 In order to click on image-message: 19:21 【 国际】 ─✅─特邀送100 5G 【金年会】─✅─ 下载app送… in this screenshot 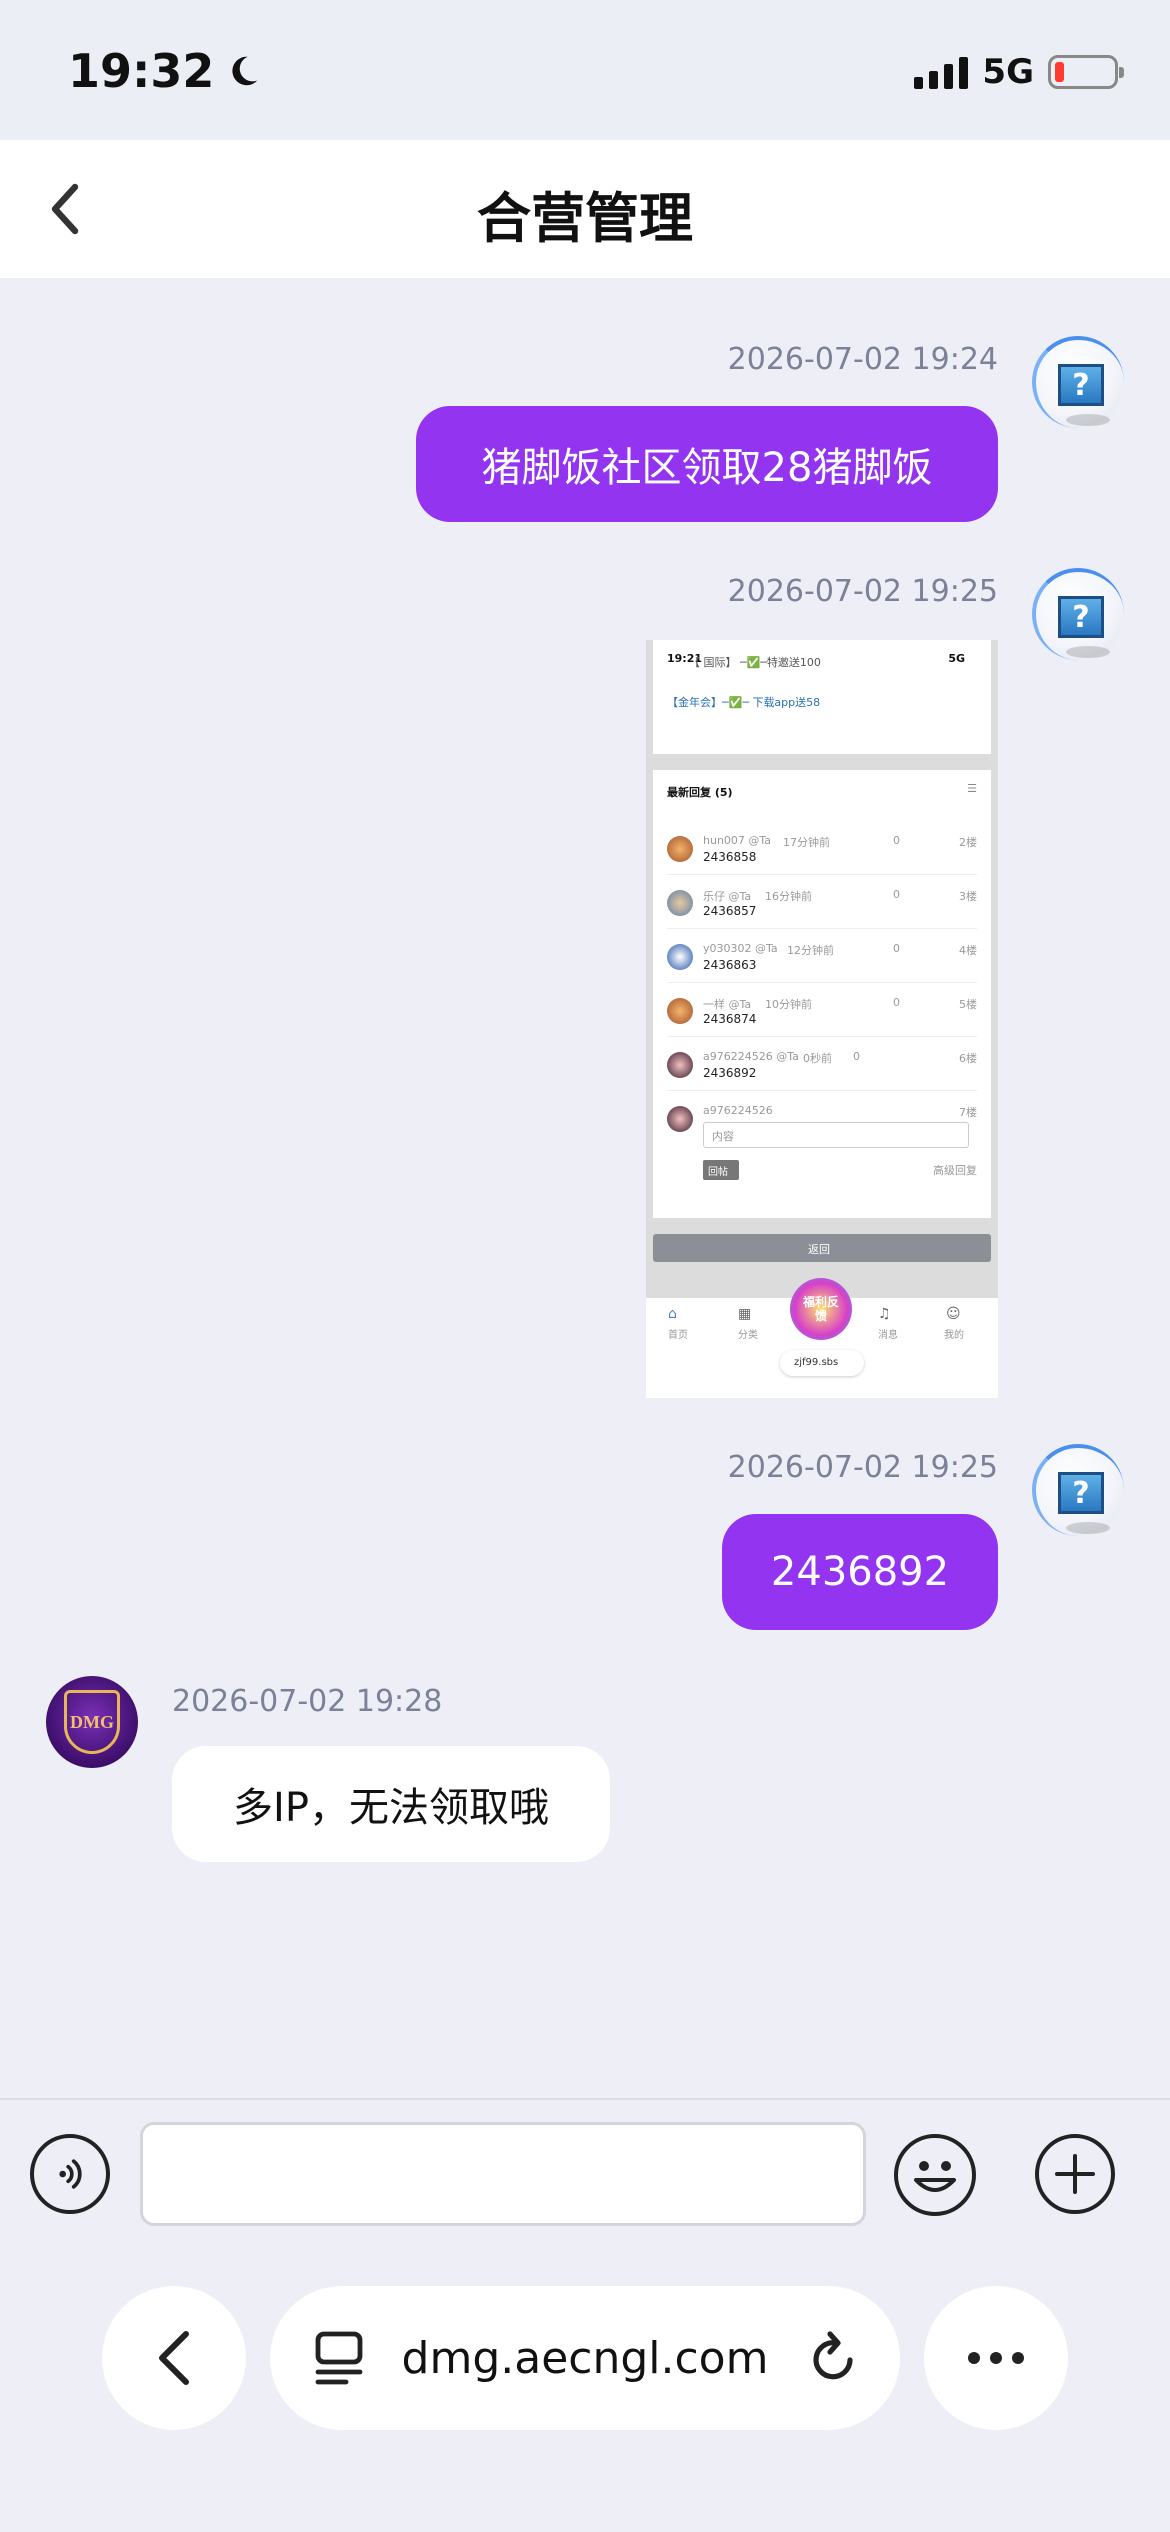, I will do `click(822, 1019)`.